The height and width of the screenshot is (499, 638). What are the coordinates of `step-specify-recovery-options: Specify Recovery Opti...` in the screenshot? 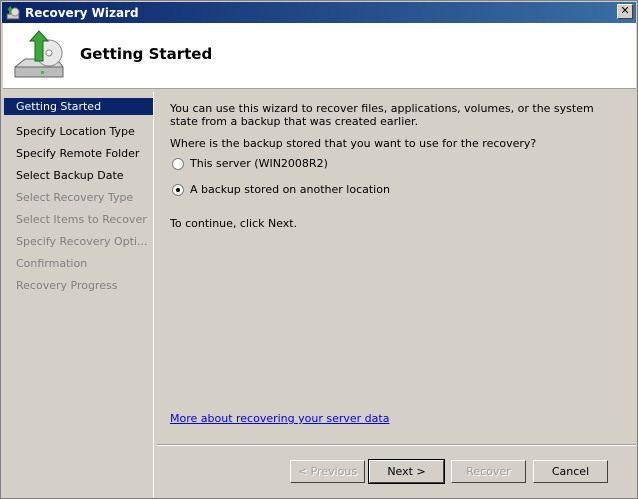 It's located at (82, 241).